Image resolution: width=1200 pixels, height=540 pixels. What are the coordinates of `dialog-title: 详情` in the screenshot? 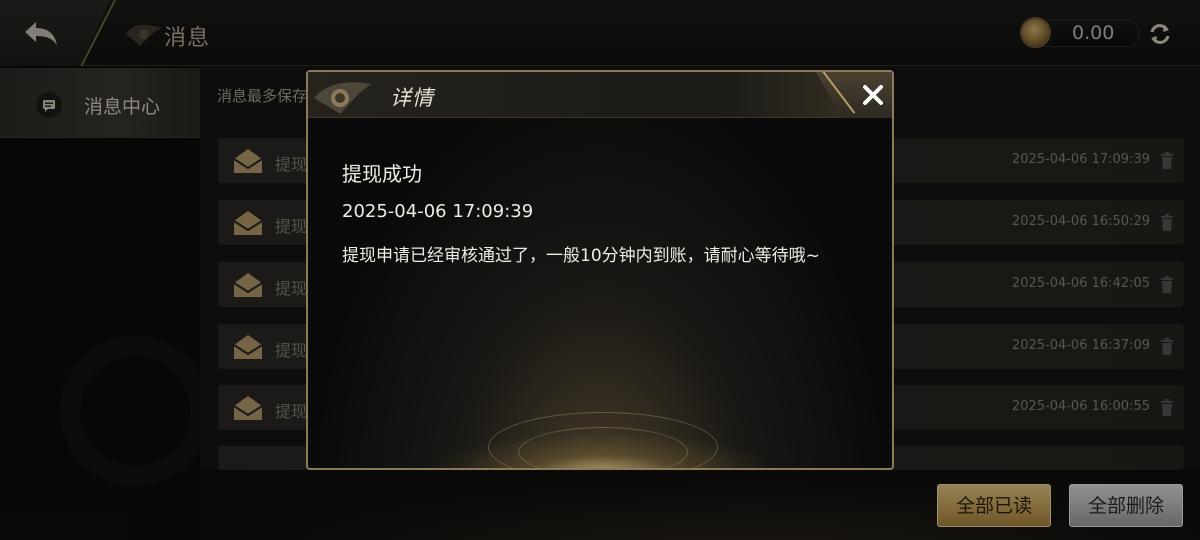 It's located at (412, 98).